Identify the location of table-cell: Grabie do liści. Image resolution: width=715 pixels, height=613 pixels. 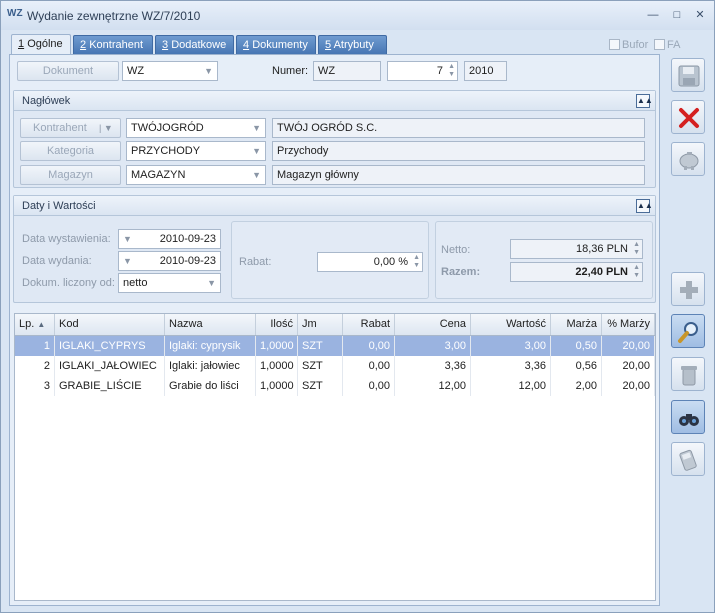
(210, 386).